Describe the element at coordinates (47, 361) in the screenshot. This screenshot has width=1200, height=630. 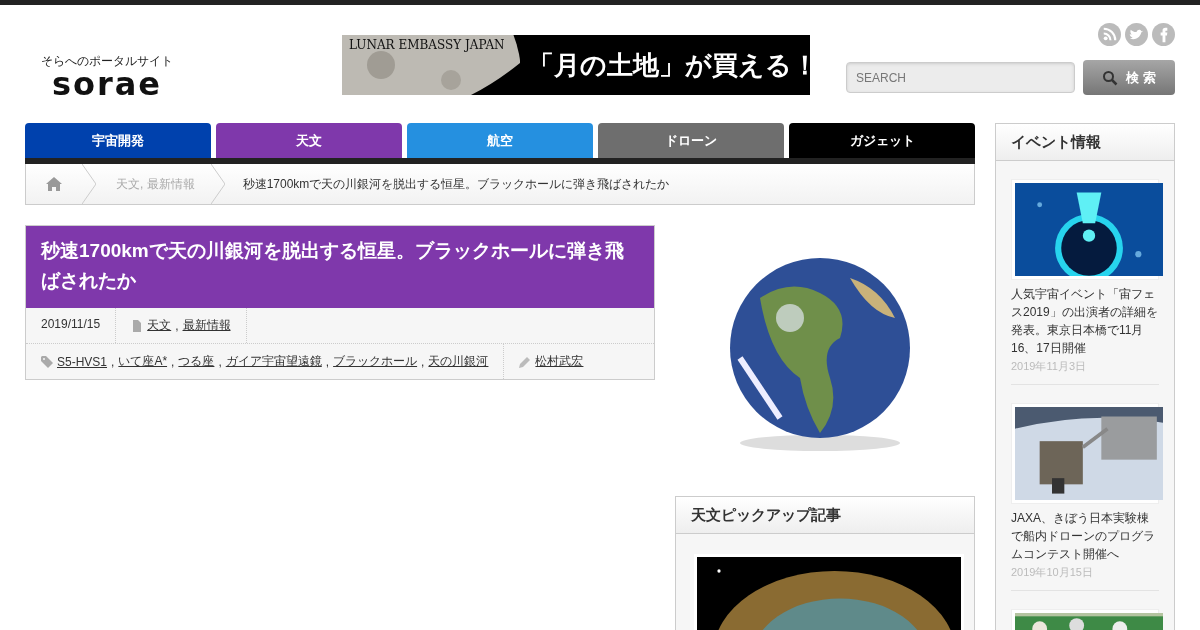
I see `tag-icon` at that location.